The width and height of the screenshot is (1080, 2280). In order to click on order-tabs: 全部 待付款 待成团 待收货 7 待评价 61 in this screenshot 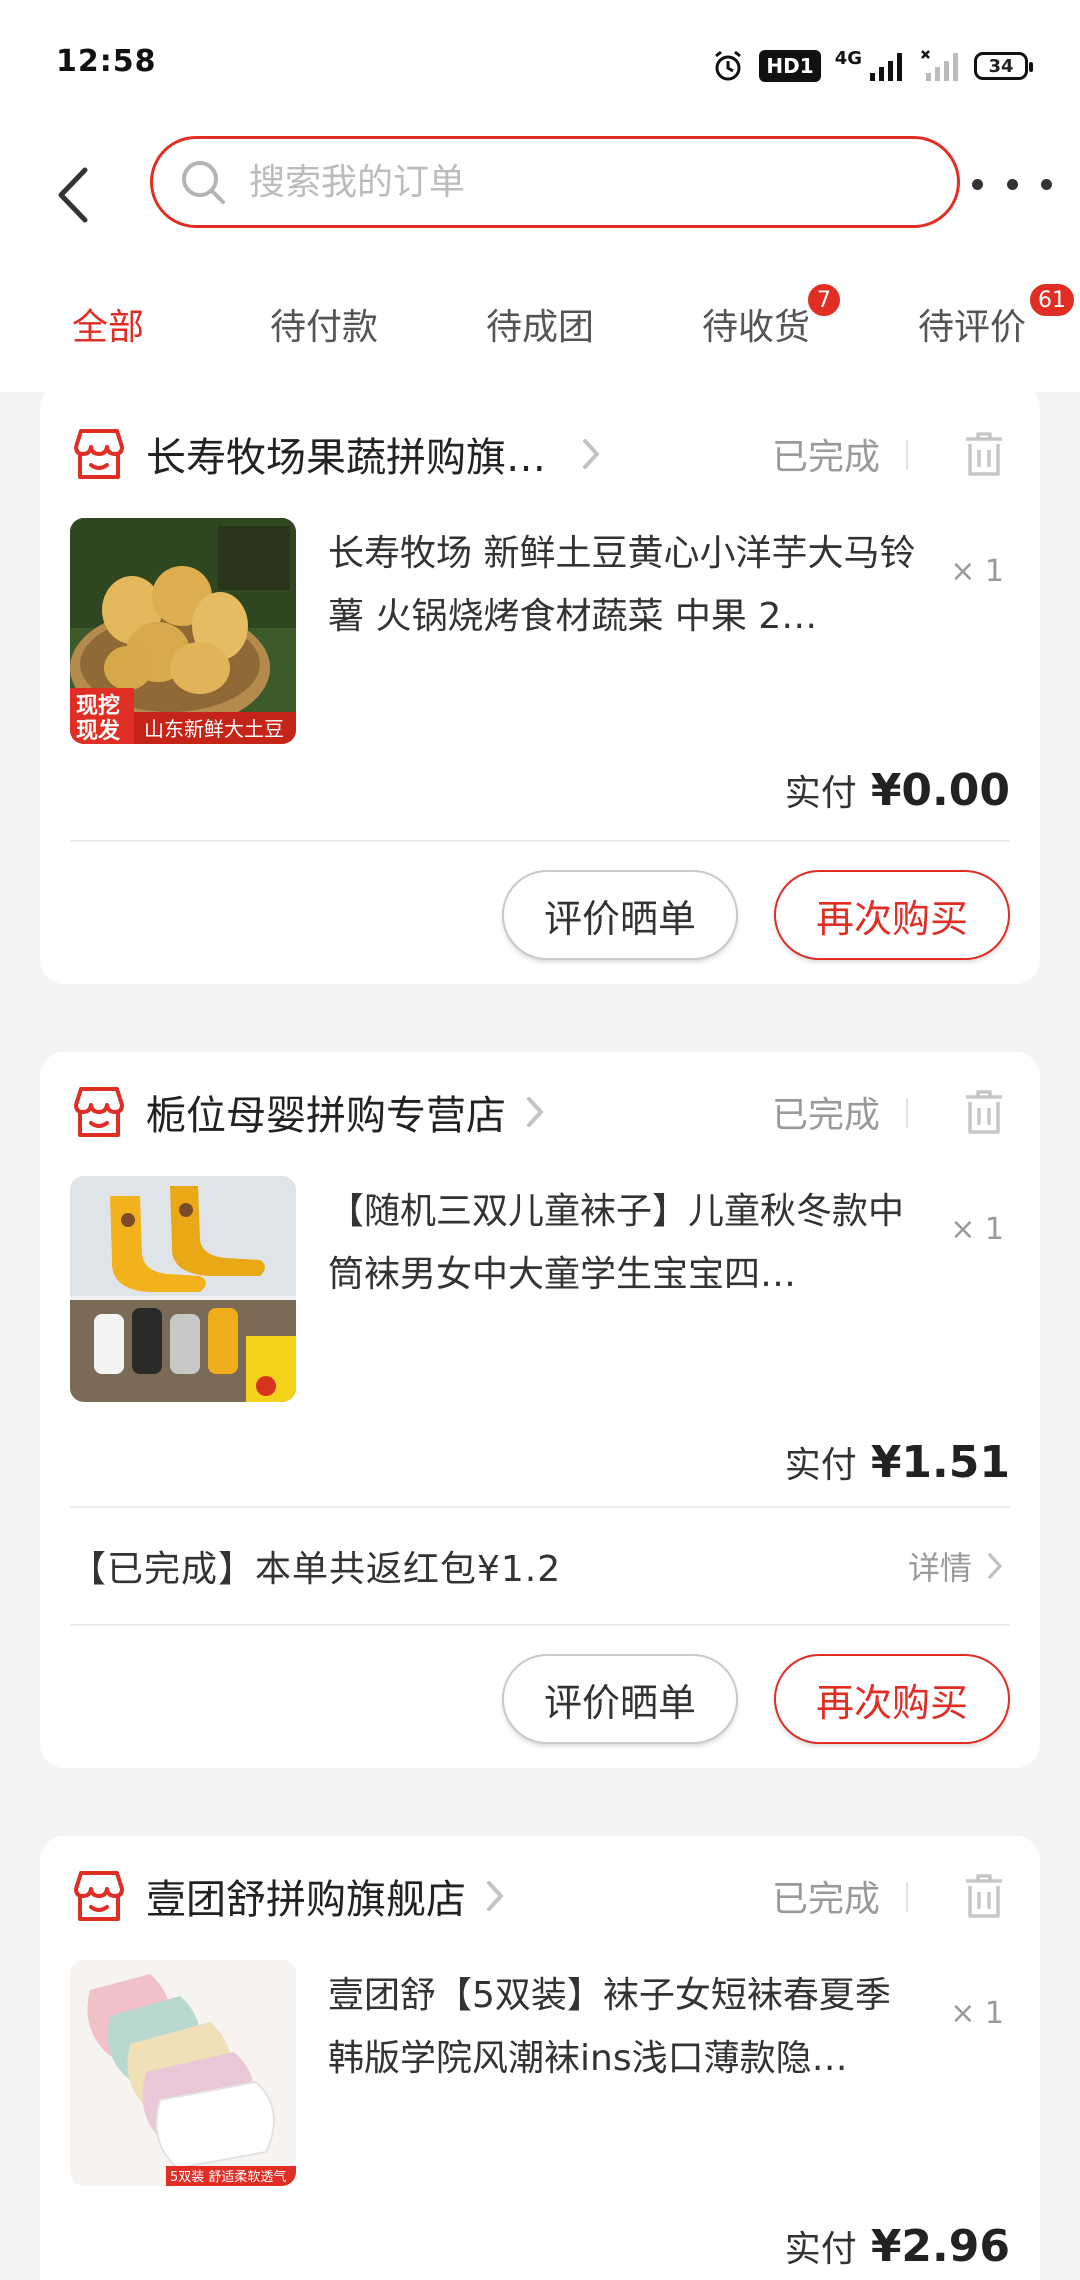, I will do `click(540, 326)`.